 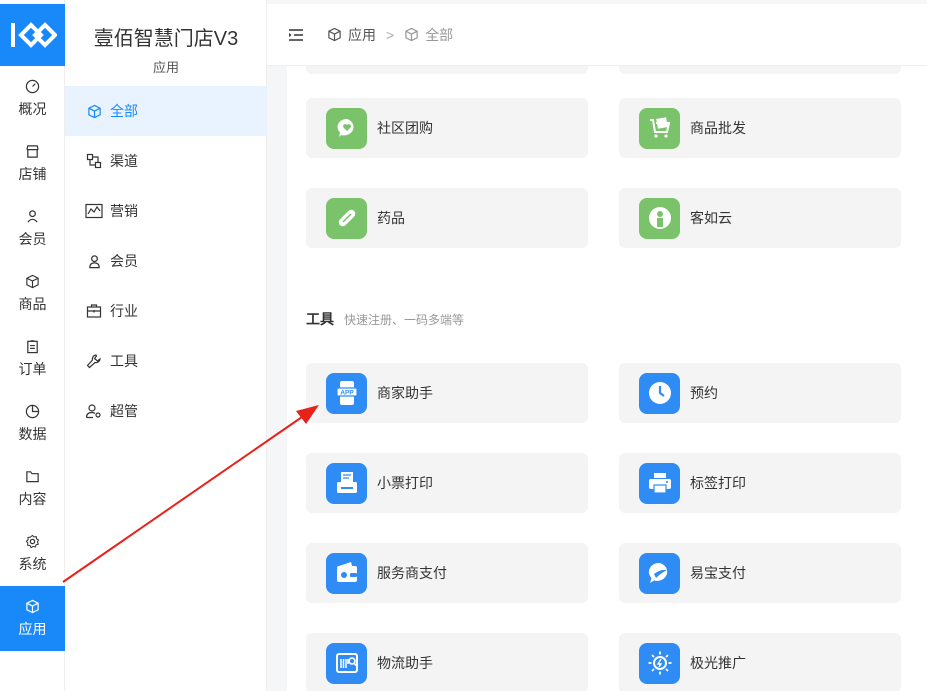 I want to click on app-card-label: 小票打印, so click(x=405, y=483).